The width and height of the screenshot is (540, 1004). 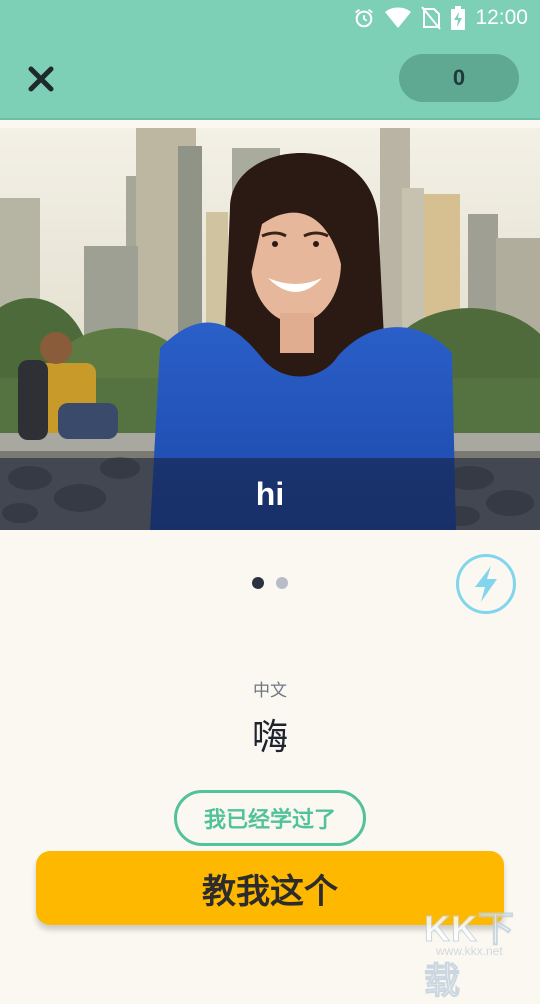 I want to click on video-caption: hi, so click(x=270, y=493).